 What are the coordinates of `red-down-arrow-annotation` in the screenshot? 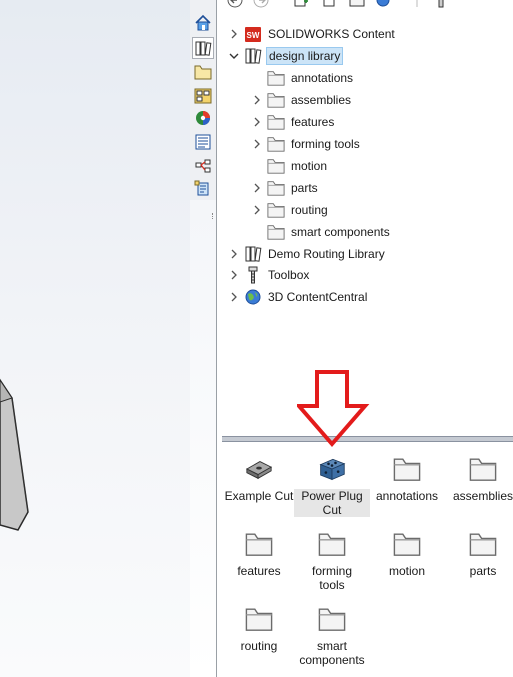 It's located at (333, 409).